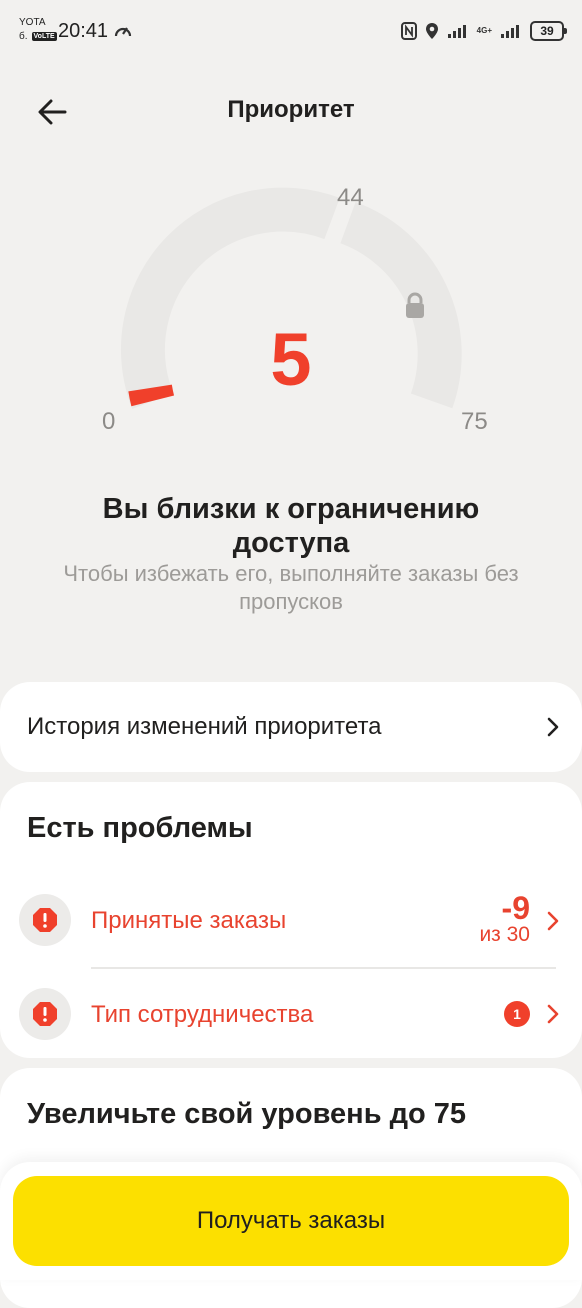  What do you see at coordinates (202, 1014) in the screenshot?
I see `problem-label: Тип сотрудничества` at bounding box center [202, 1014].